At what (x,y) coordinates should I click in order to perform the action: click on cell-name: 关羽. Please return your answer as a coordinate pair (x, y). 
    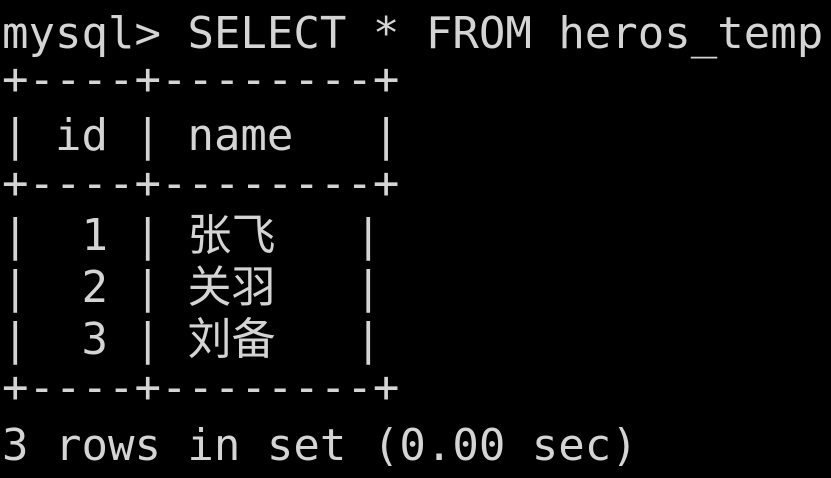
    Looking at the image, I should click on (231, 287).